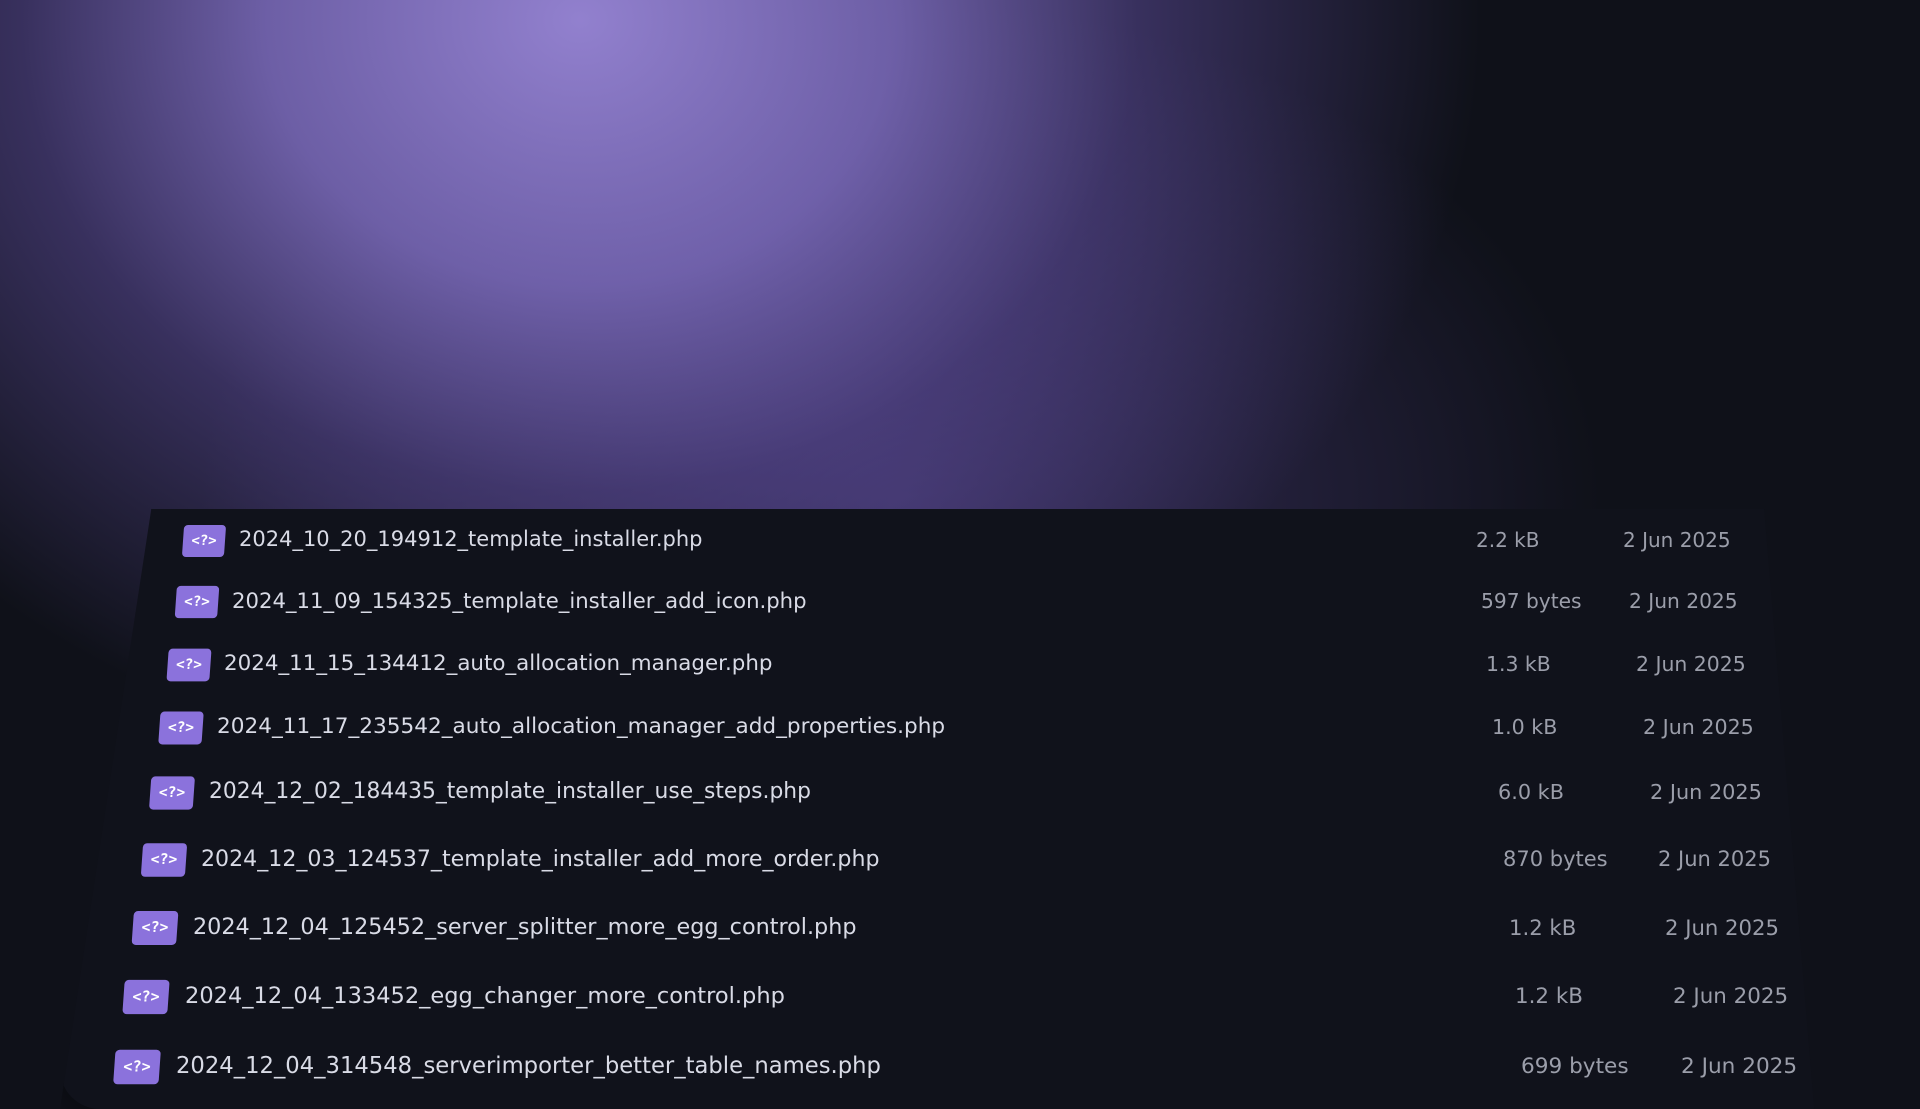  What do you see at coordinates (1531, 601) in the screenshot?
I see `file-size: 597 bytes` at bounding box center [1531, 601].